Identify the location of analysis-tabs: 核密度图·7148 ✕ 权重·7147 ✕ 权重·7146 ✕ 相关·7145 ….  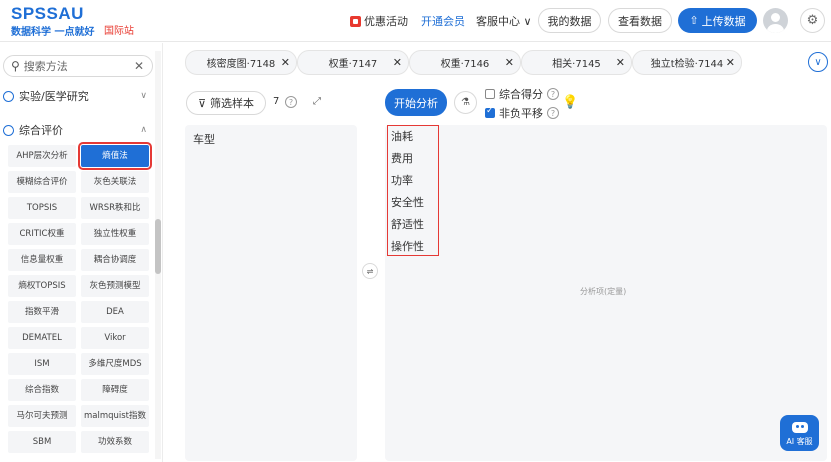
(459, 63).